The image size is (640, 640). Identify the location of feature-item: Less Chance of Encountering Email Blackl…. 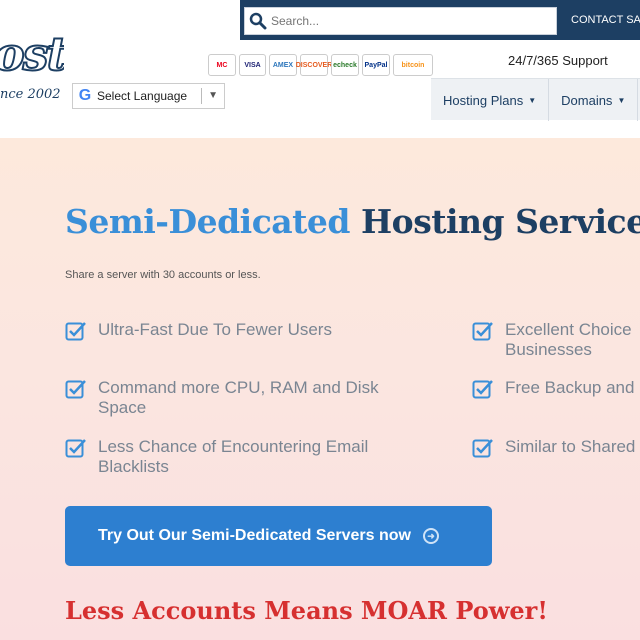
(230, 457).